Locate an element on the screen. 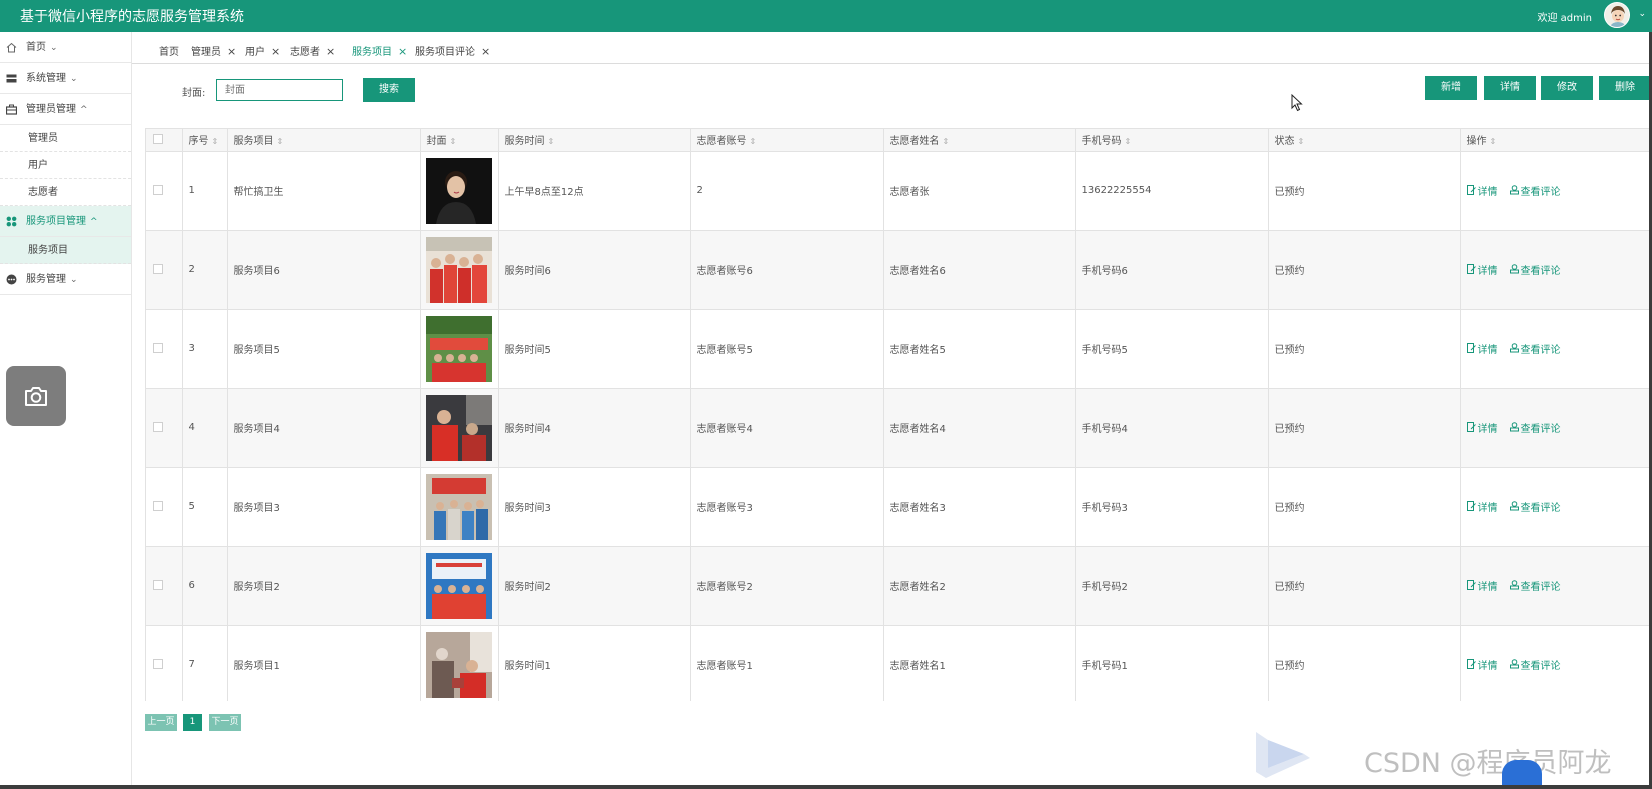  next-page-button: 下一页 is located at coordinates (225, 722).